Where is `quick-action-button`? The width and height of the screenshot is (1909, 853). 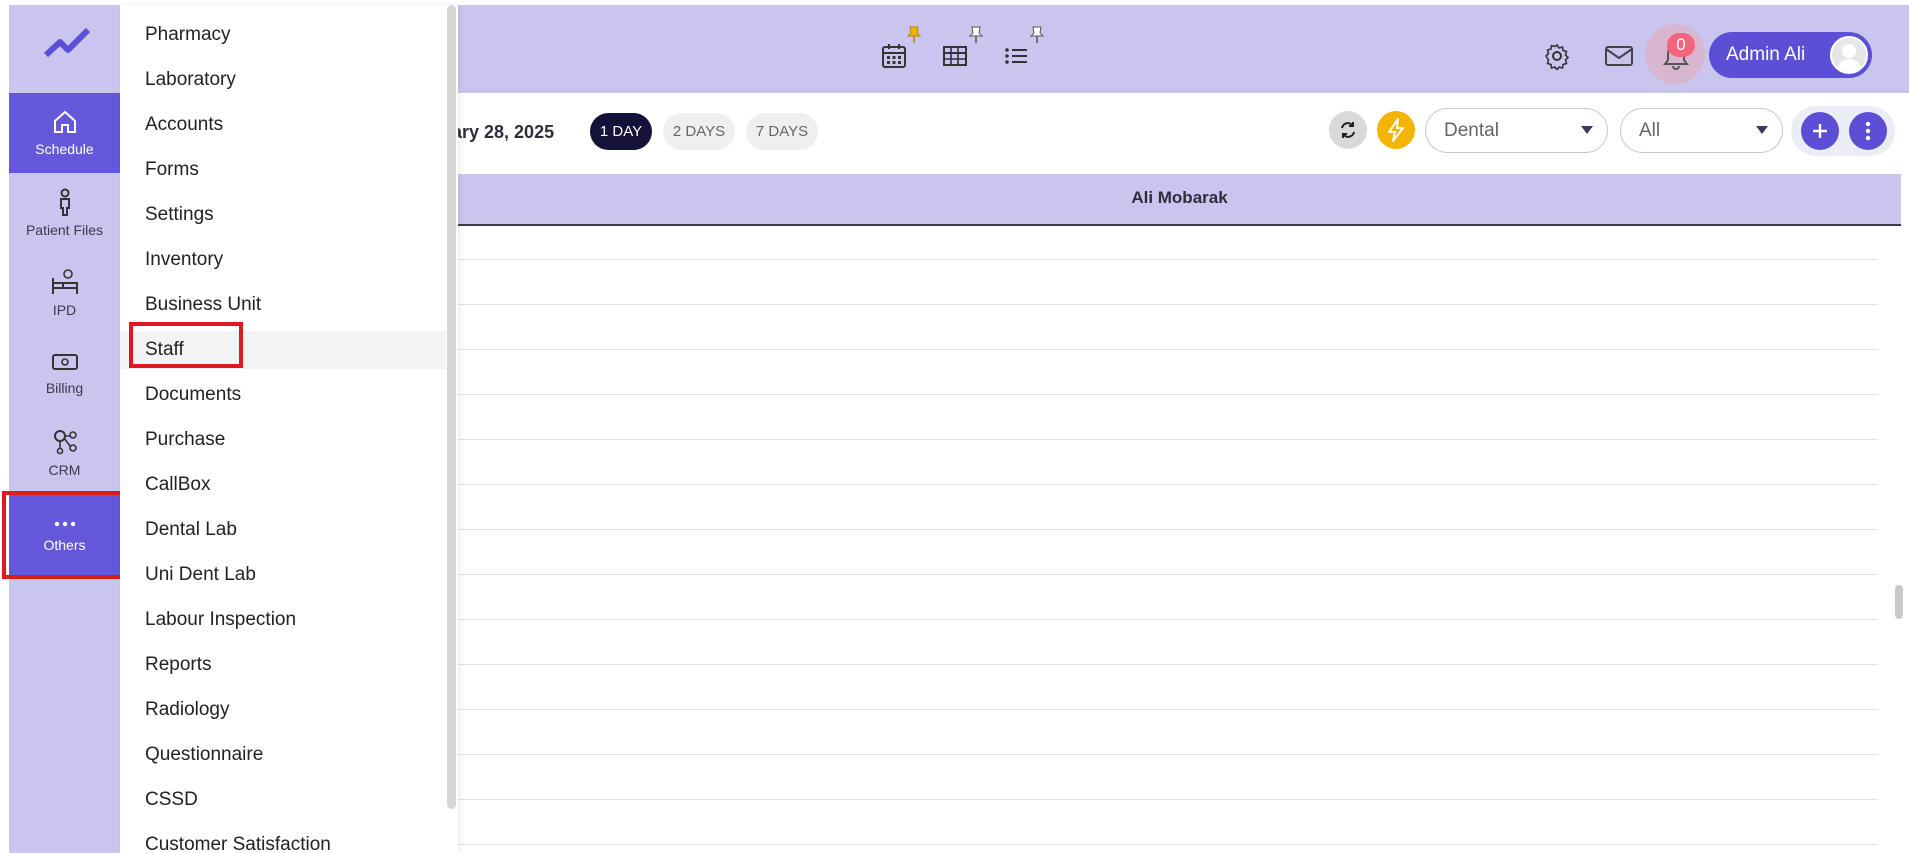
quick-action-button is located at coordinates (1396, 130).